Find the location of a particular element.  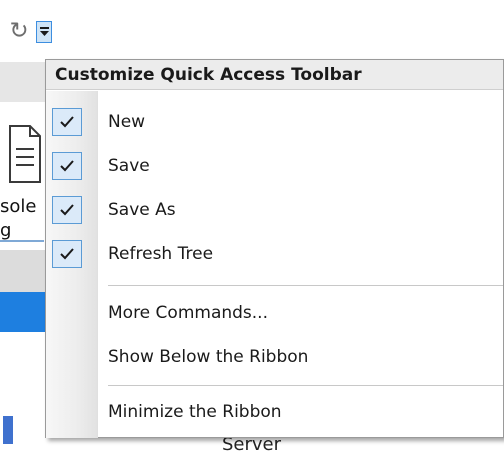

menu-item-label: Refresh Tree is located at coordinates (161, 254).